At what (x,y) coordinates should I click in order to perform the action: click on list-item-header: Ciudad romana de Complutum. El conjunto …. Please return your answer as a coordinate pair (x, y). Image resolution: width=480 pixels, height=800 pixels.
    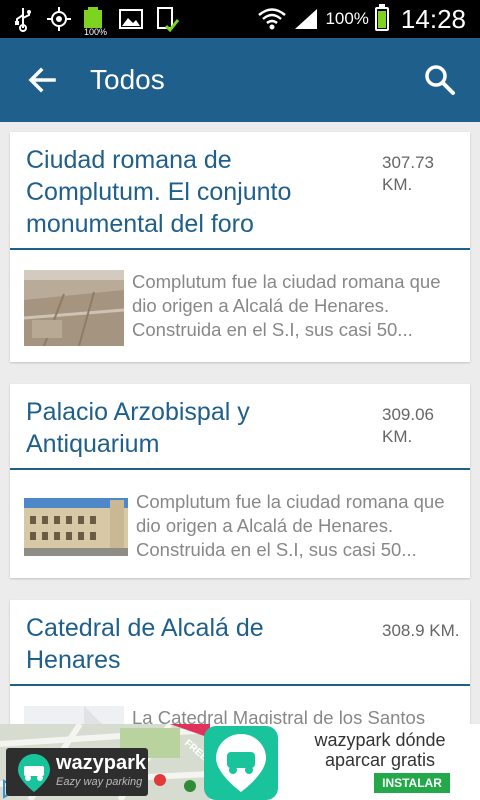
    Looking at the image, I should click on (240, 188).